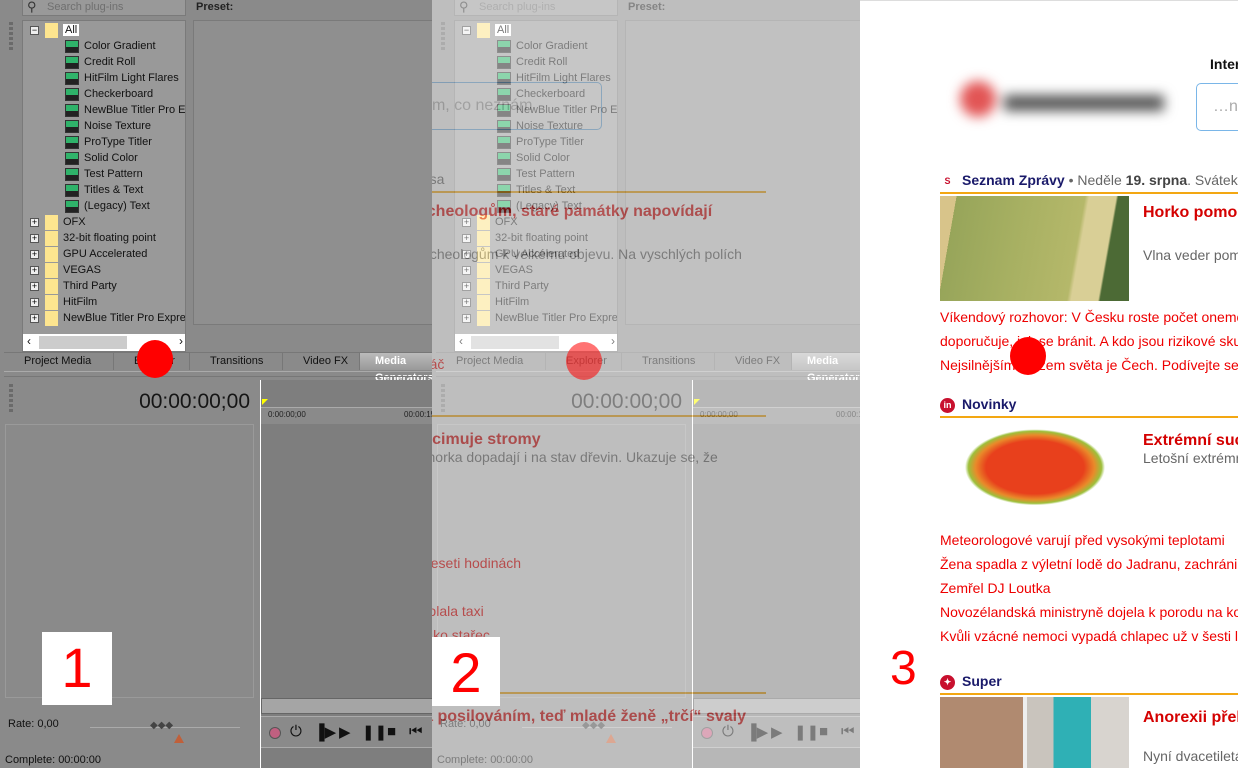  I want to click on record-icon, so click(707, 733).